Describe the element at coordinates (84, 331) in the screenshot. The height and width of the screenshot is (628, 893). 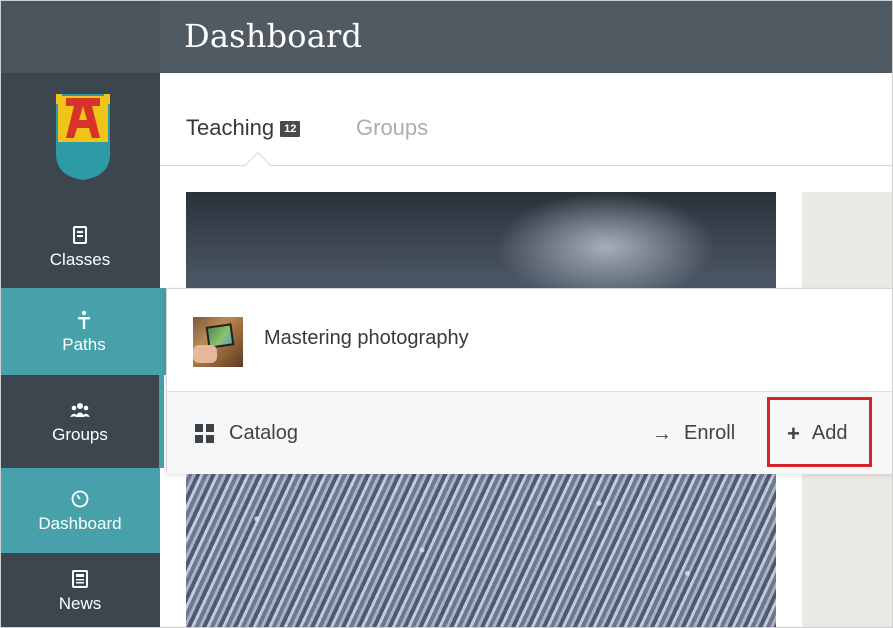
I see `sidebar-item-paths: Paths` at that location.